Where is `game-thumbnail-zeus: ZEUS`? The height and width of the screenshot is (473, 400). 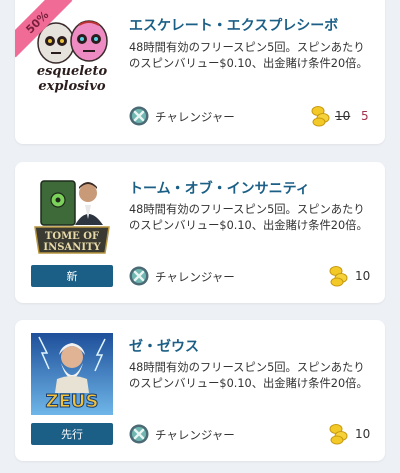 game-thumbnail-zeus: ZEUS is located at coordinates (72, 374).